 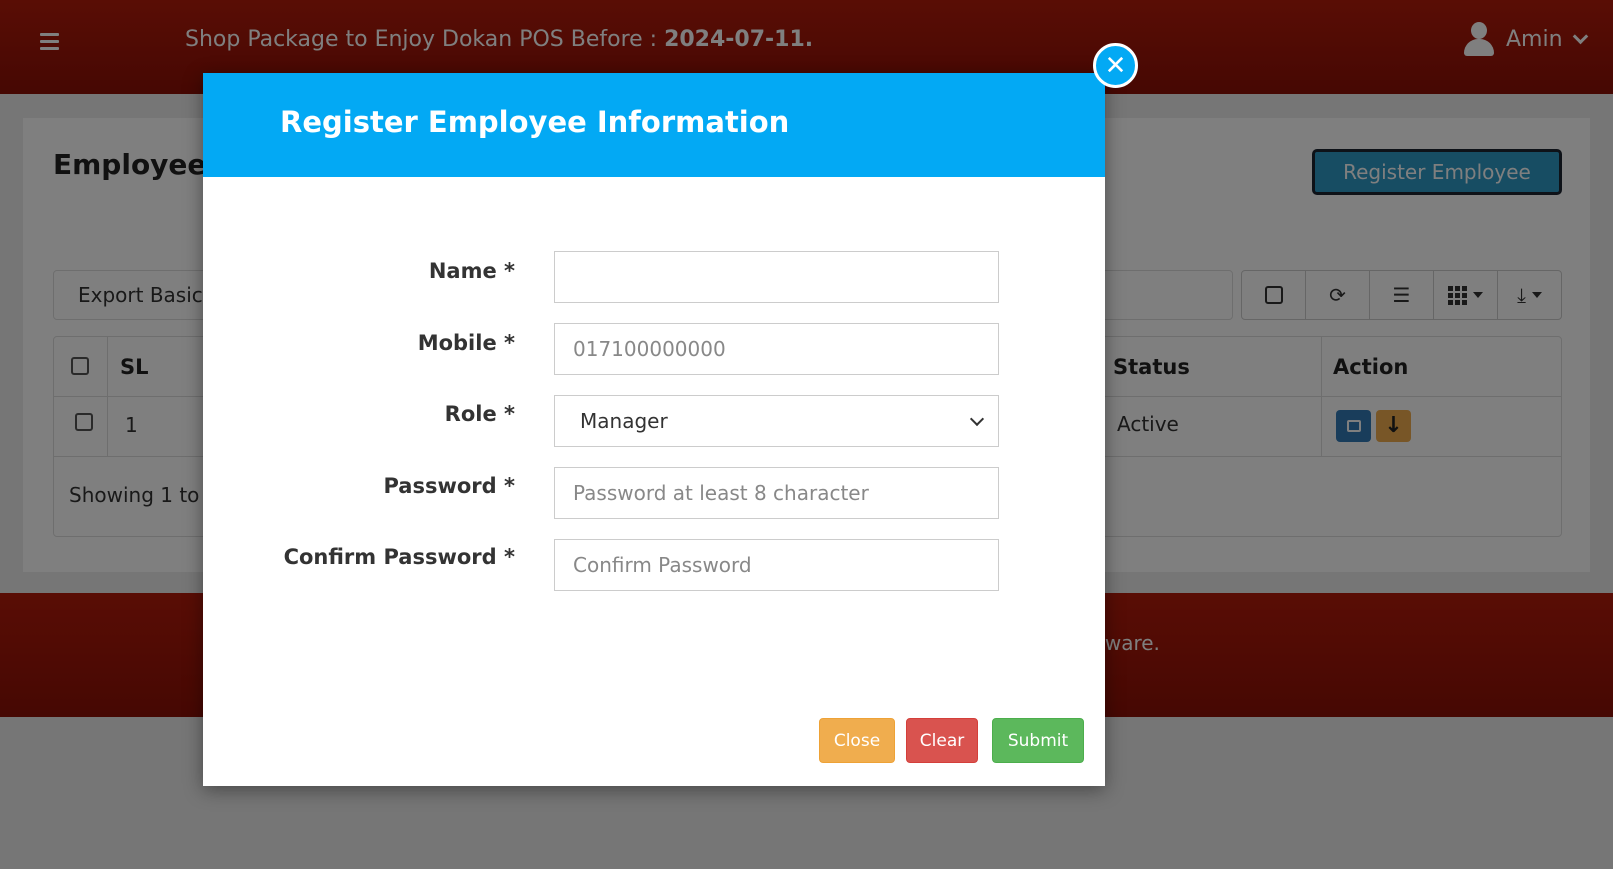 What do you see at coordinates (471, 271) in the screenshot?
I see `name-label: Name *` at bounding box center [471, 271].